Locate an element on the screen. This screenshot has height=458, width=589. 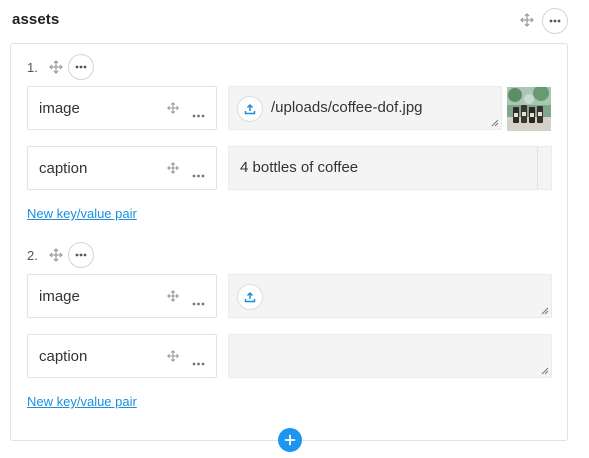
caption-value-field is located at coordinates (390, 356).